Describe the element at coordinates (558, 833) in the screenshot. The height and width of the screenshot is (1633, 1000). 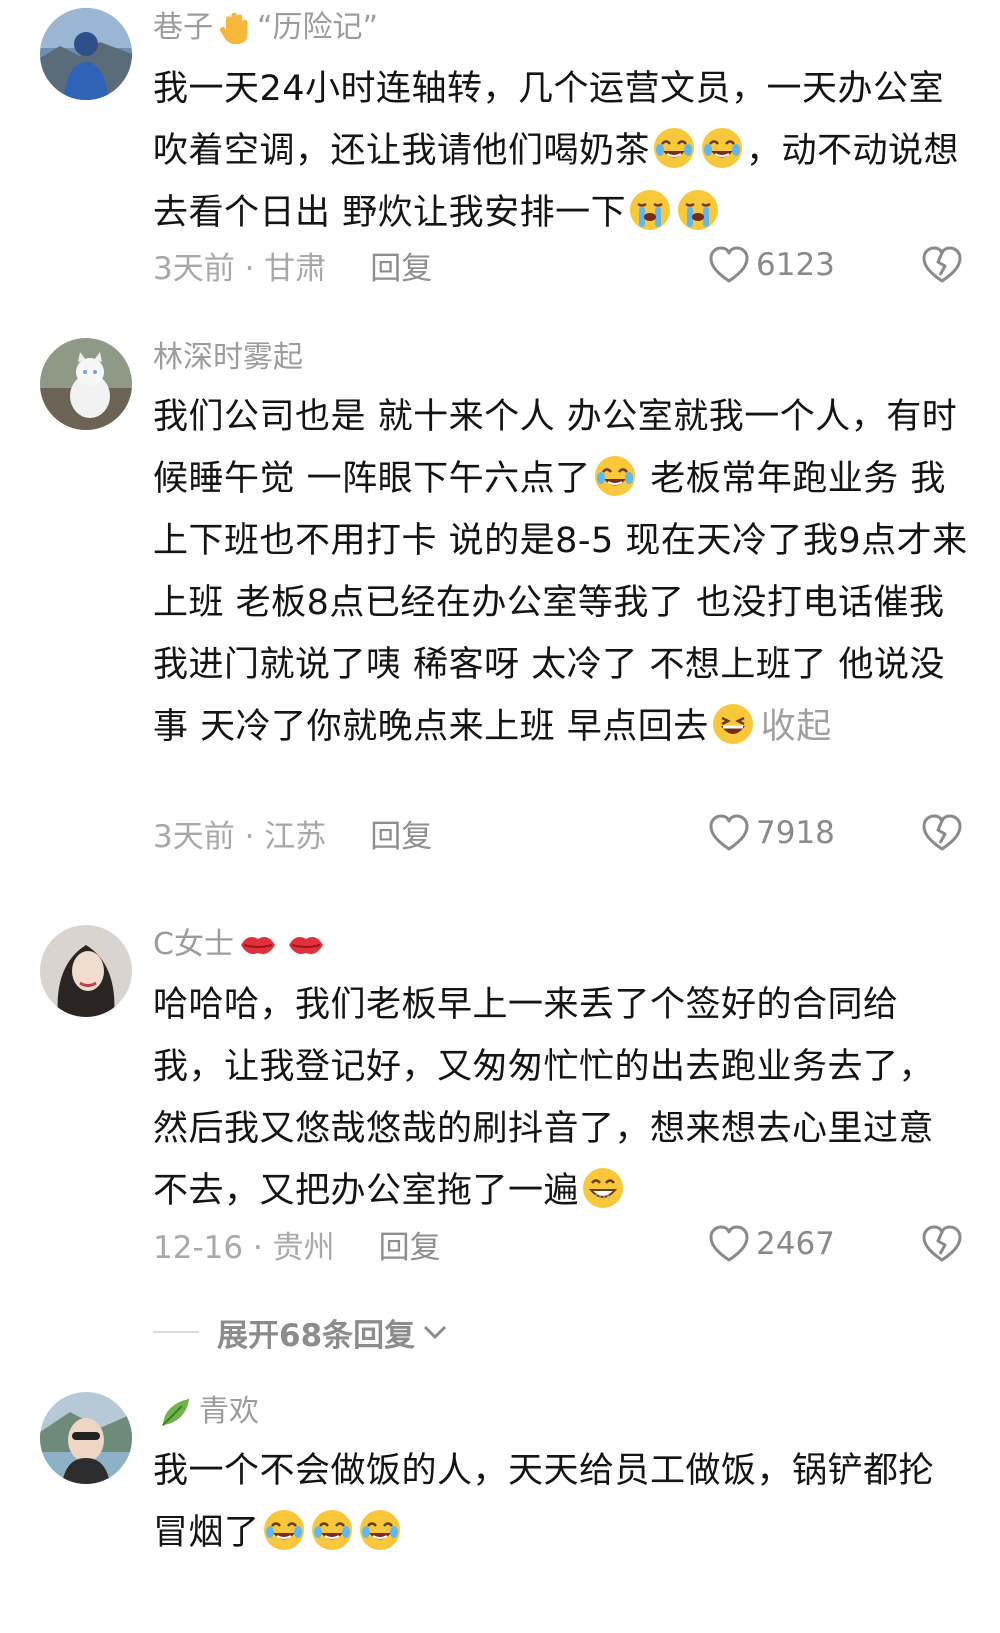
I see `comment-meta: 3天前 · 江苏 回复 7918` at that location.